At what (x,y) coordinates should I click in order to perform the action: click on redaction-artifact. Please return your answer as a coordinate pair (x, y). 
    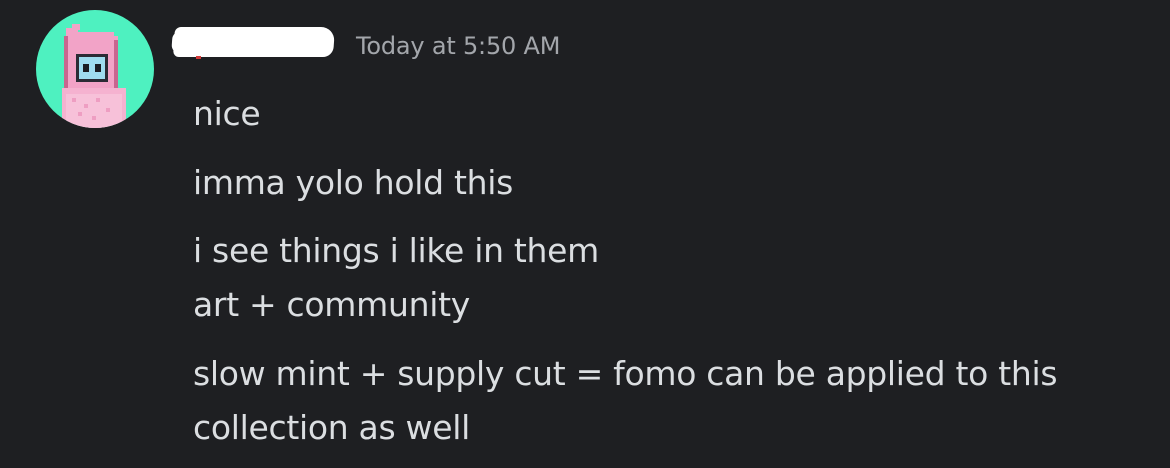
    Looking at the image, I should click on (198, 57).